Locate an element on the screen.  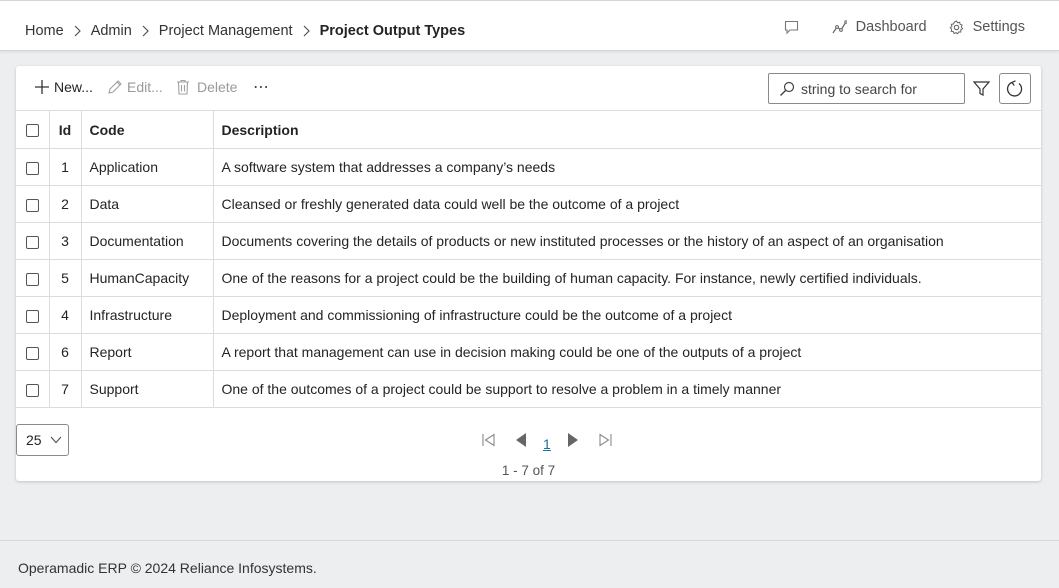
next-page-button is located at coordinates (573, 440).